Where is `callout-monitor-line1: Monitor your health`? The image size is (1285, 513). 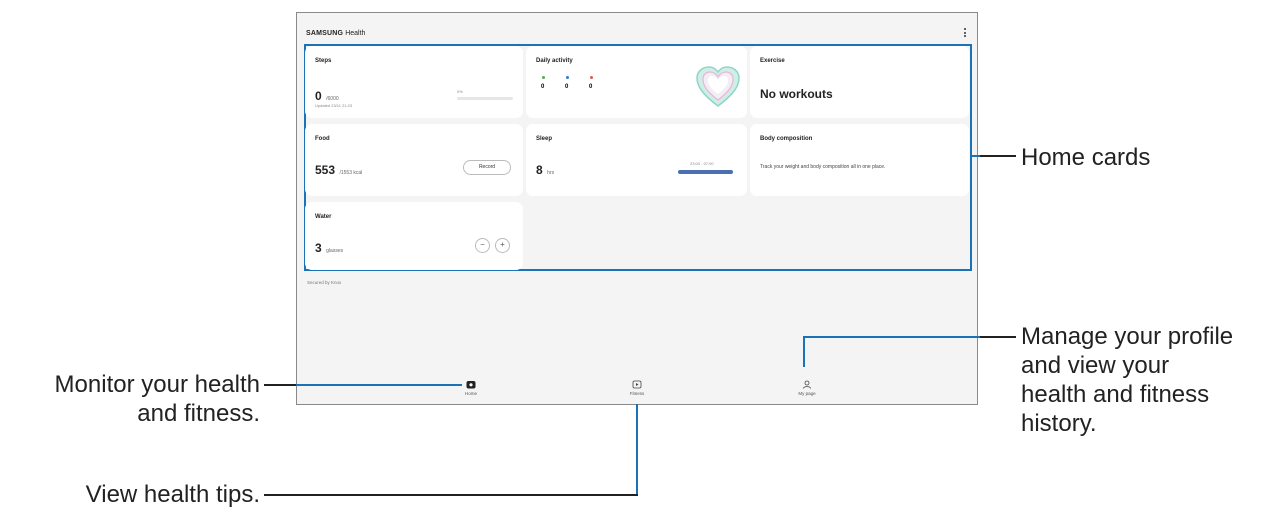
callout-monitor-line1: Monitor your health is located at coordinates (157, 384).